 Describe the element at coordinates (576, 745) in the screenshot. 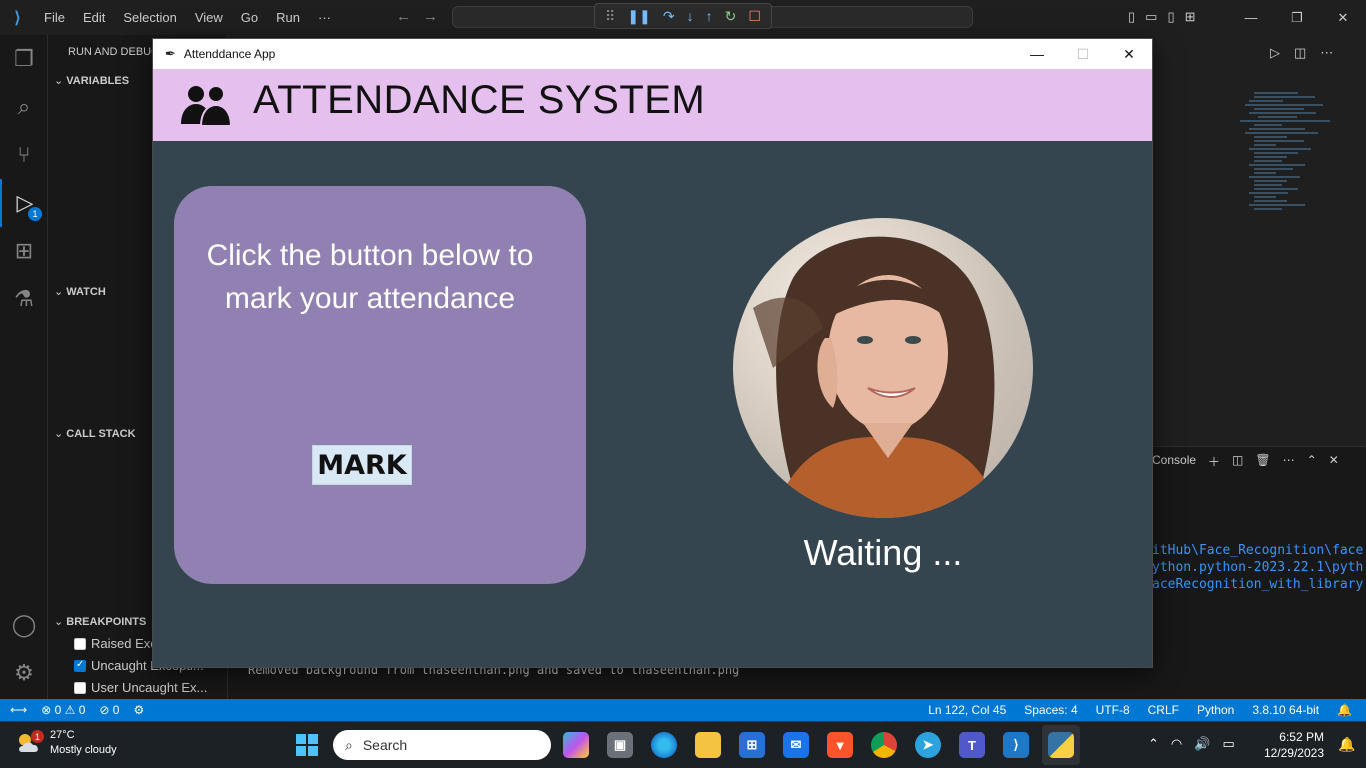

I see `copilot-icon` at that location.